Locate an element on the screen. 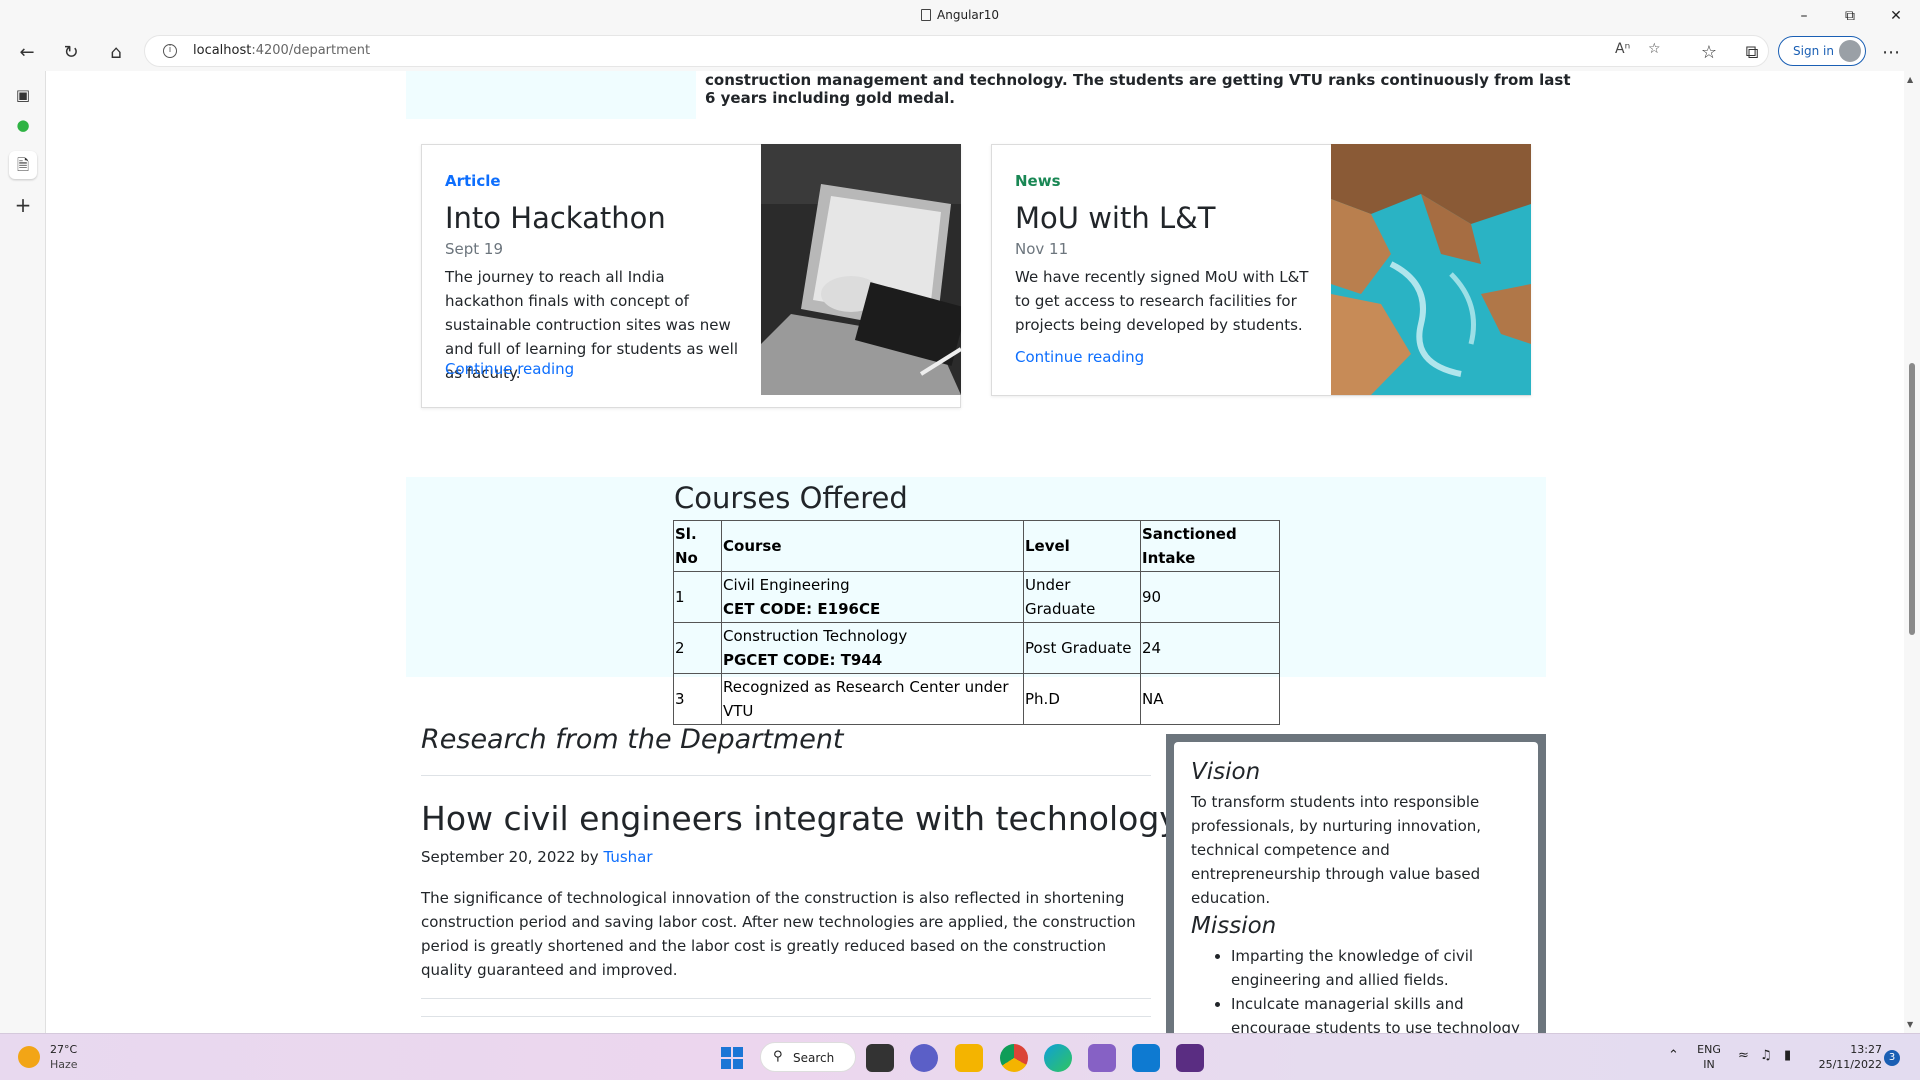 The image size is (1920, 1080). card-category: Article is located at coordinates (473, 181).